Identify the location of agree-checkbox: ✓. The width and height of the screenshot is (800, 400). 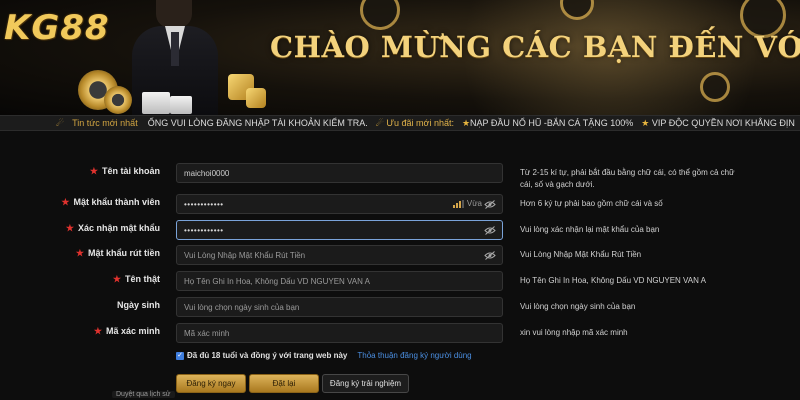
(180, 355).